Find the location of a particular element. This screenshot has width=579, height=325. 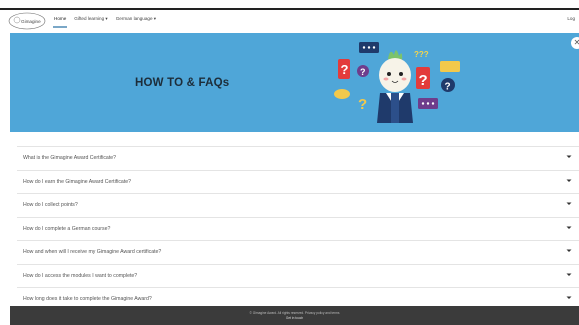

page-title: HOW TO & FAQs is located at coordinates (182, 83).